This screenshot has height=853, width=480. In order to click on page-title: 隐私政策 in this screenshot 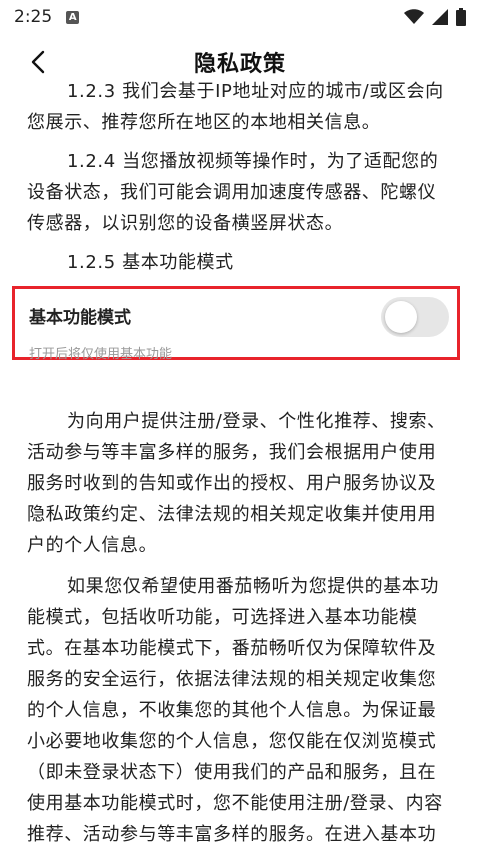, I will do `click(239, 64)`.